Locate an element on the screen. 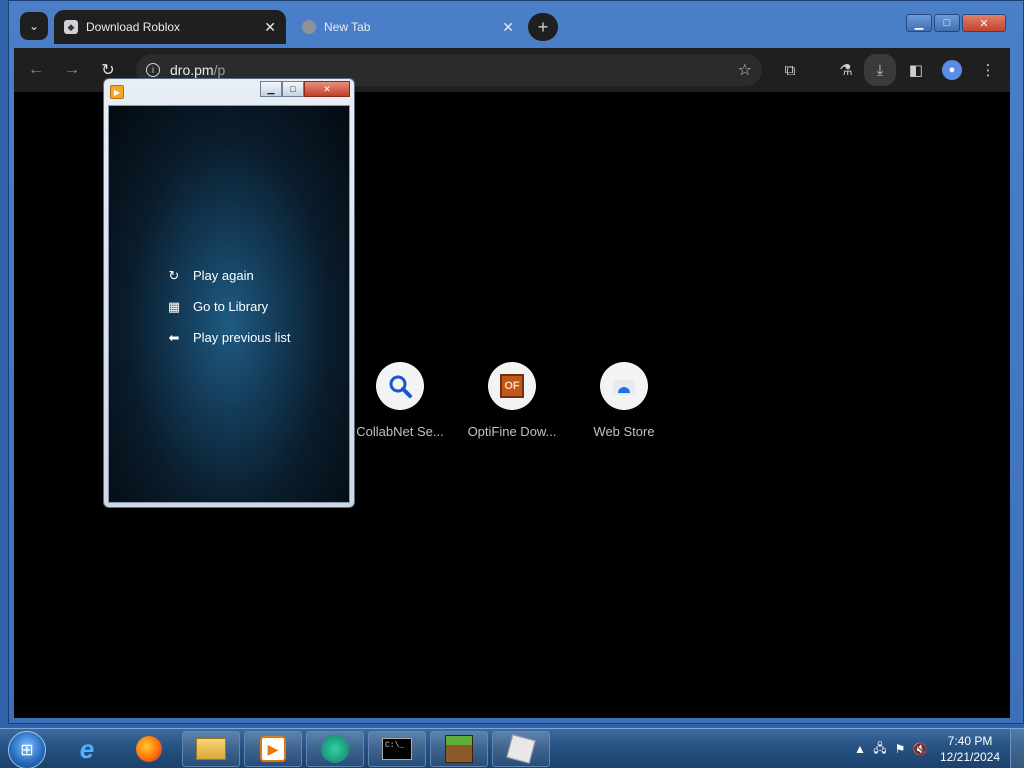  taskbar-file-explorer is located at coordinates (211, 749).